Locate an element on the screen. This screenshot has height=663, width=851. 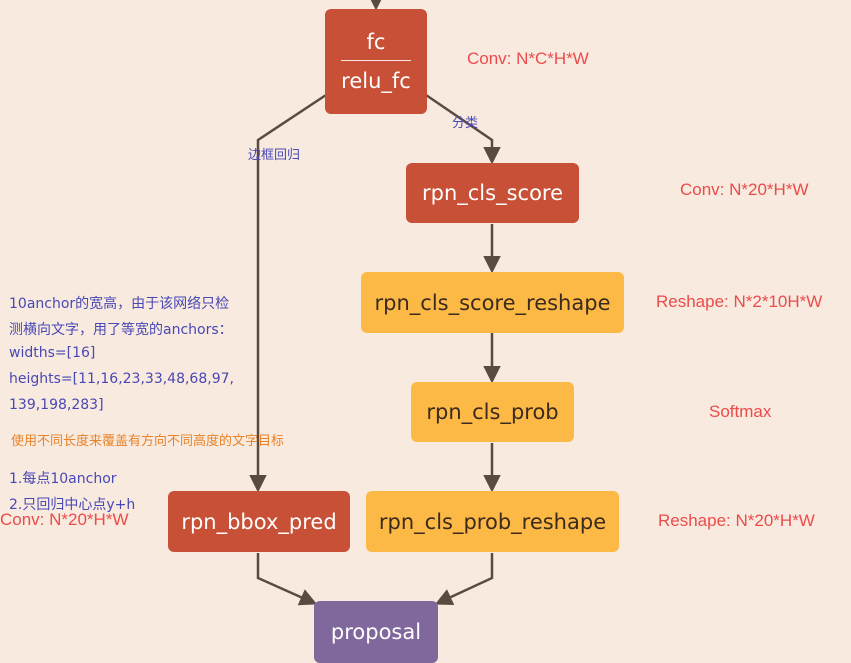
cls-branch-label: 分类 is located at coordinates (465, 123).